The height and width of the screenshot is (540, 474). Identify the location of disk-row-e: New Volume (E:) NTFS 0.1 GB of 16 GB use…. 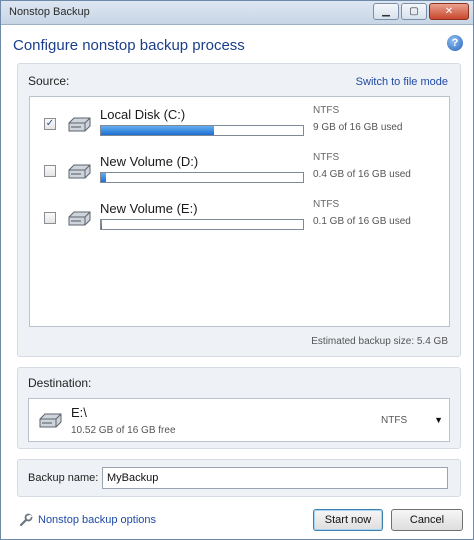
(239, 222).